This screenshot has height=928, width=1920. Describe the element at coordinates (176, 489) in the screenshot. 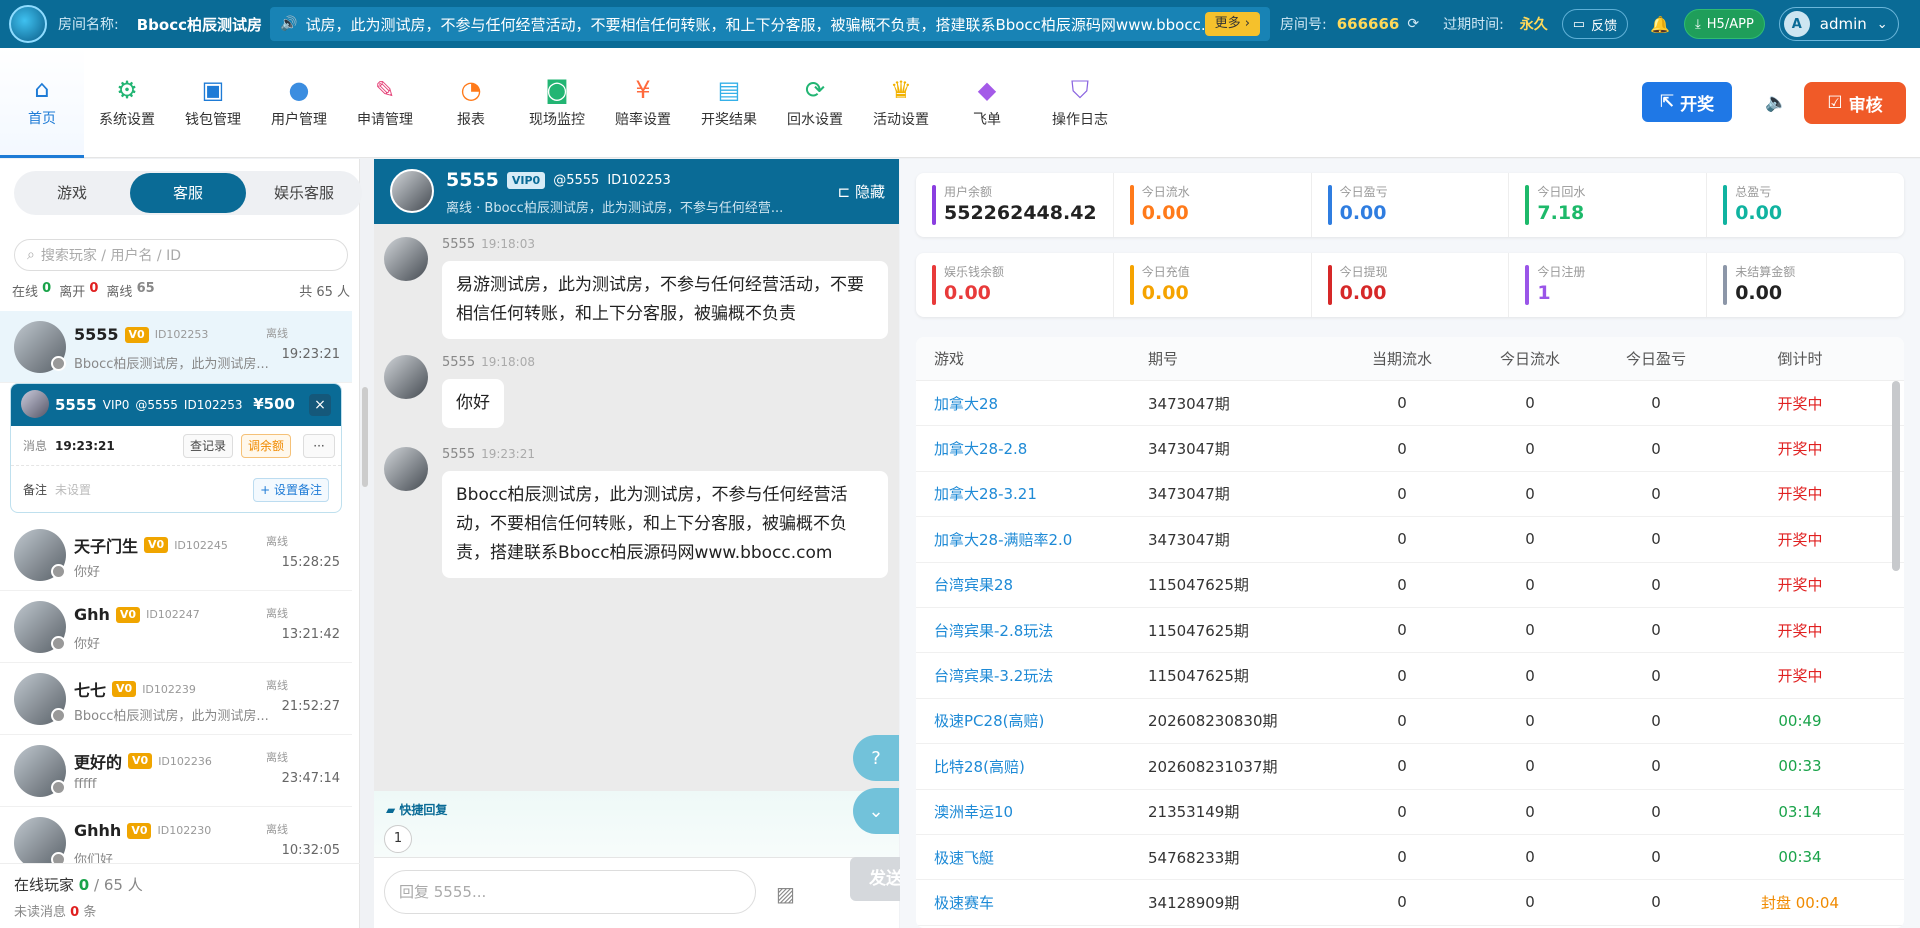

I see `popup-note-row: 备注 未设置 + 设置备注` at that location.